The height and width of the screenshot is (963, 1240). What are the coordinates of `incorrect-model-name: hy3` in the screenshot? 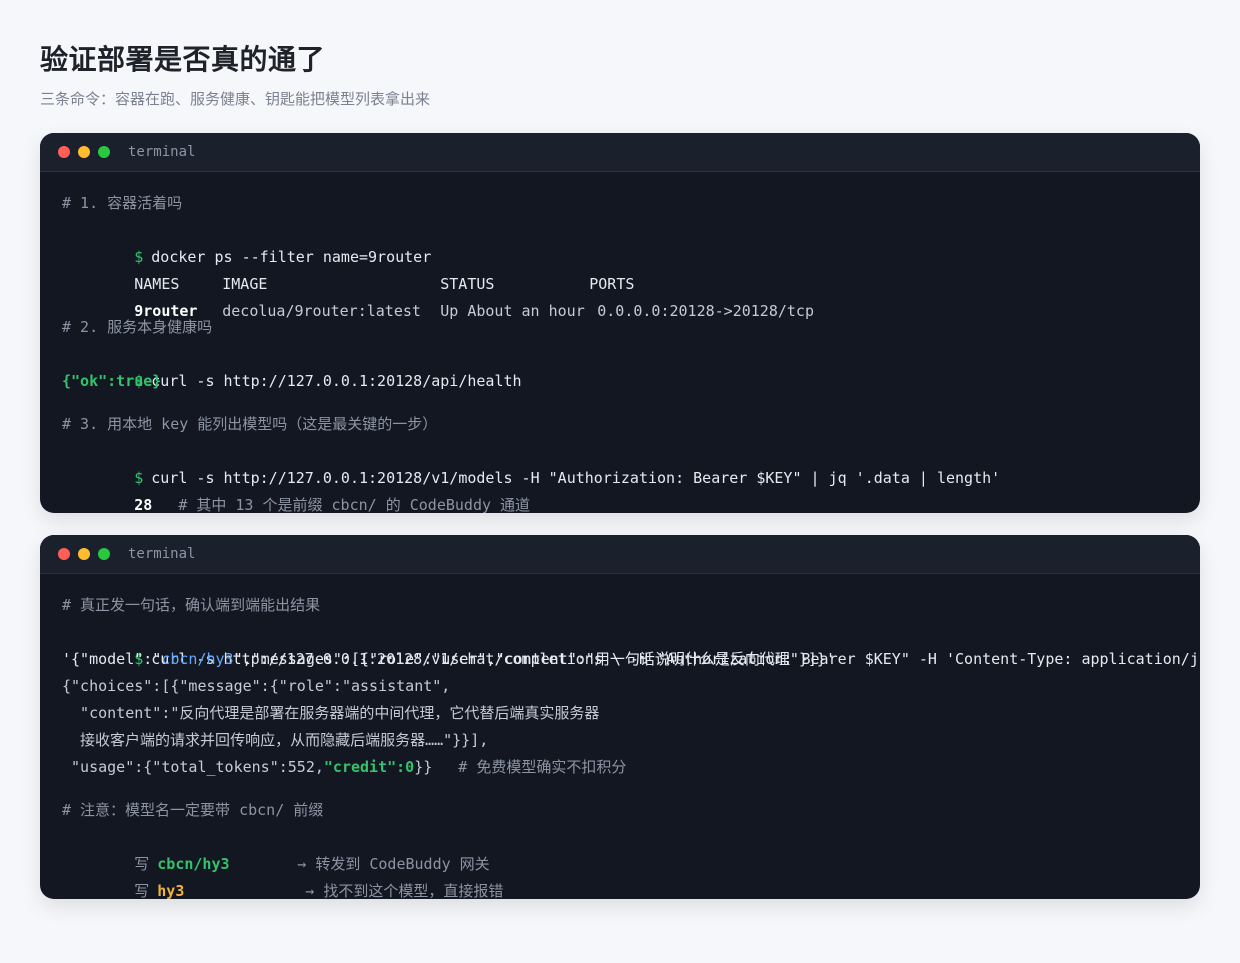 It's located at (171, 890).